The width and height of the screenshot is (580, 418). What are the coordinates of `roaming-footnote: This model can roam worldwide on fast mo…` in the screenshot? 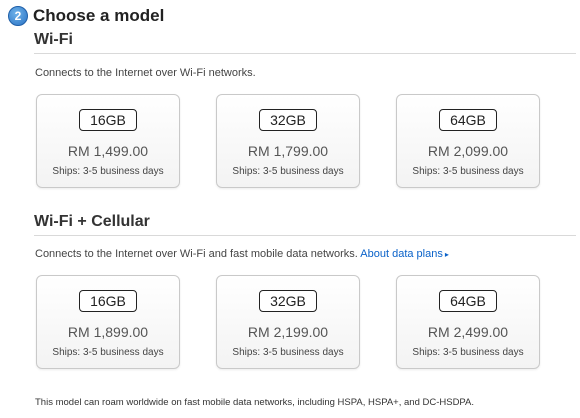 It's located at (255, 402).